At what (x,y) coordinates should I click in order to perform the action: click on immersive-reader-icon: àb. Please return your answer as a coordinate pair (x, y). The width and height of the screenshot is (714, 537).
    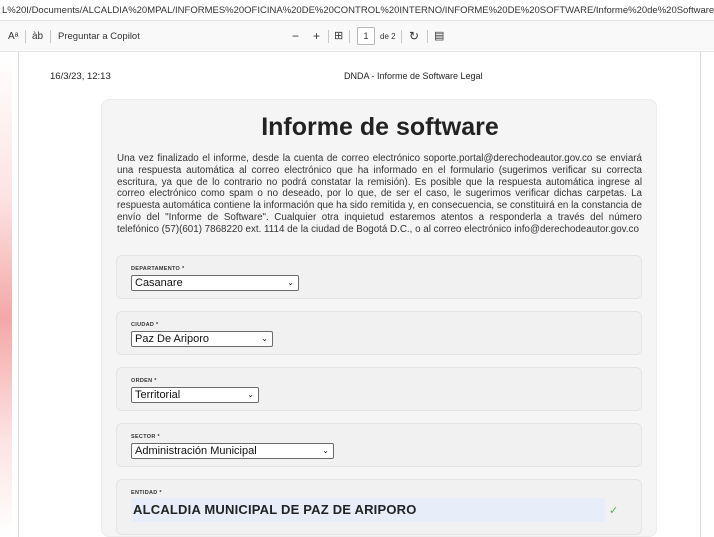
    Looking at the image, I should click on (37, 36).